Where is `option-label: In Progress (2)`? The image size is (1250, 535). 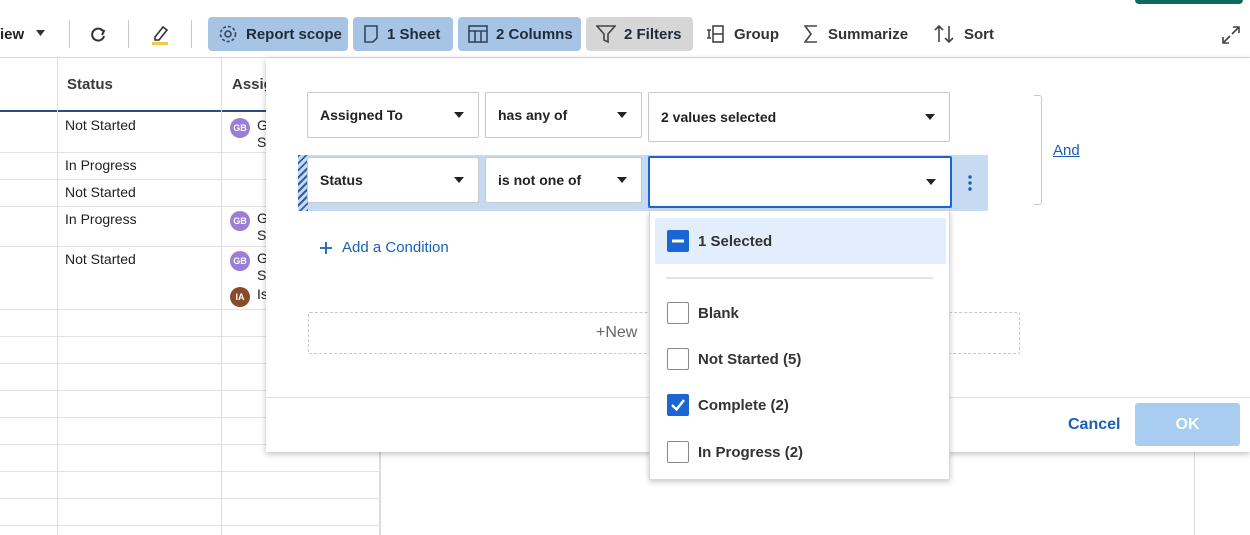
option-label: In Progress (2) is located at coordinates (750, 452).